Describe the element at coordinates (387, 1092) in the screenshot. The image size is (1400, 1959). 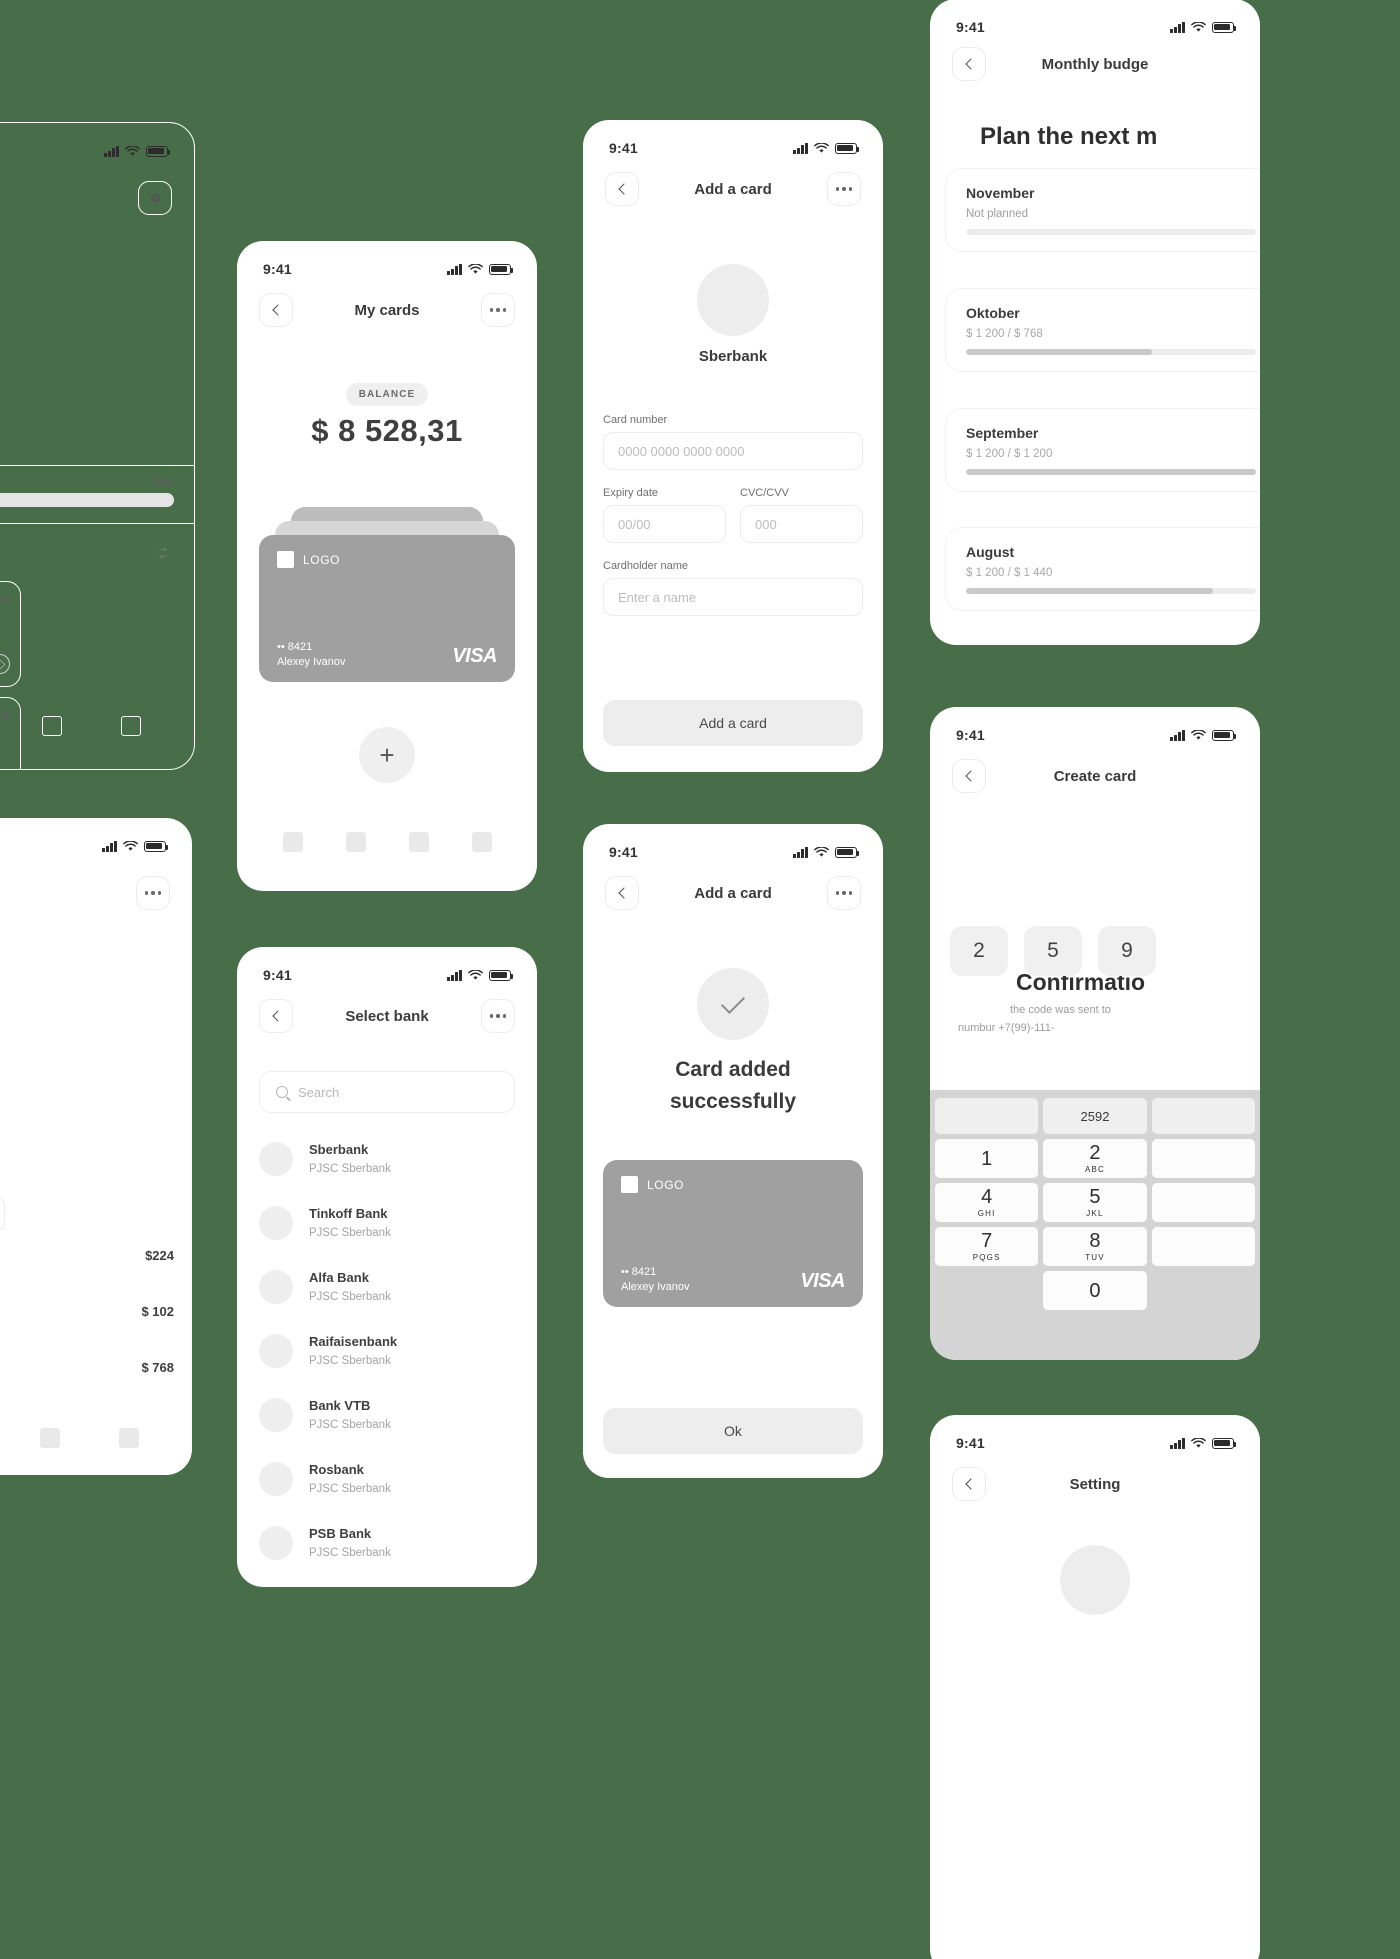
I see `search-input: Search` at that location.